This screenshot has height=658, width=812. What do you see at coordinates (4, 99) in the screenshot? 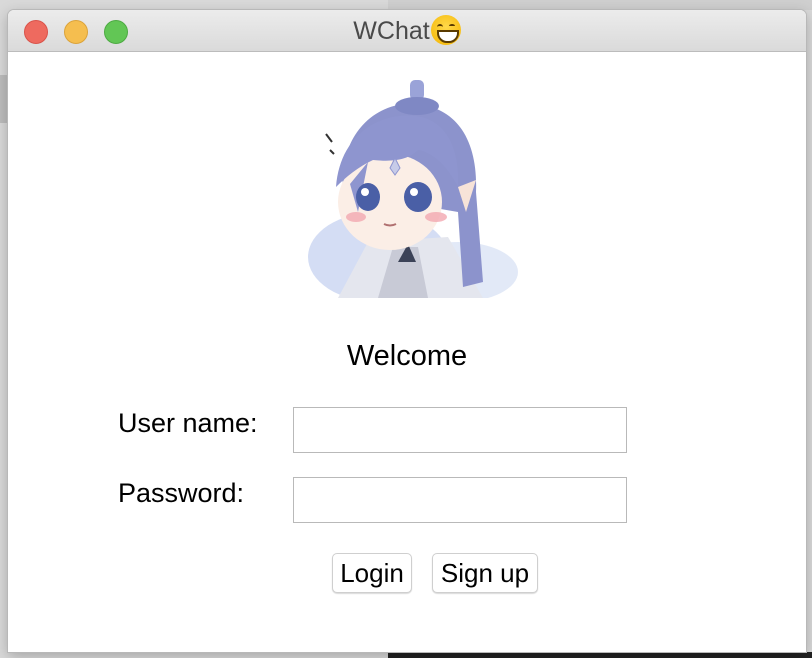
I see `background-window-edge` at bounding box center [4, 99].